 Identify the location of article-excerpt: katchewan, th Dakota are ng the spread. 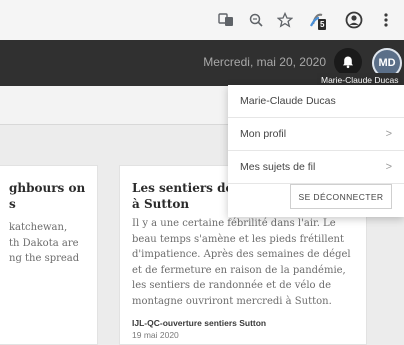
(44, 243).